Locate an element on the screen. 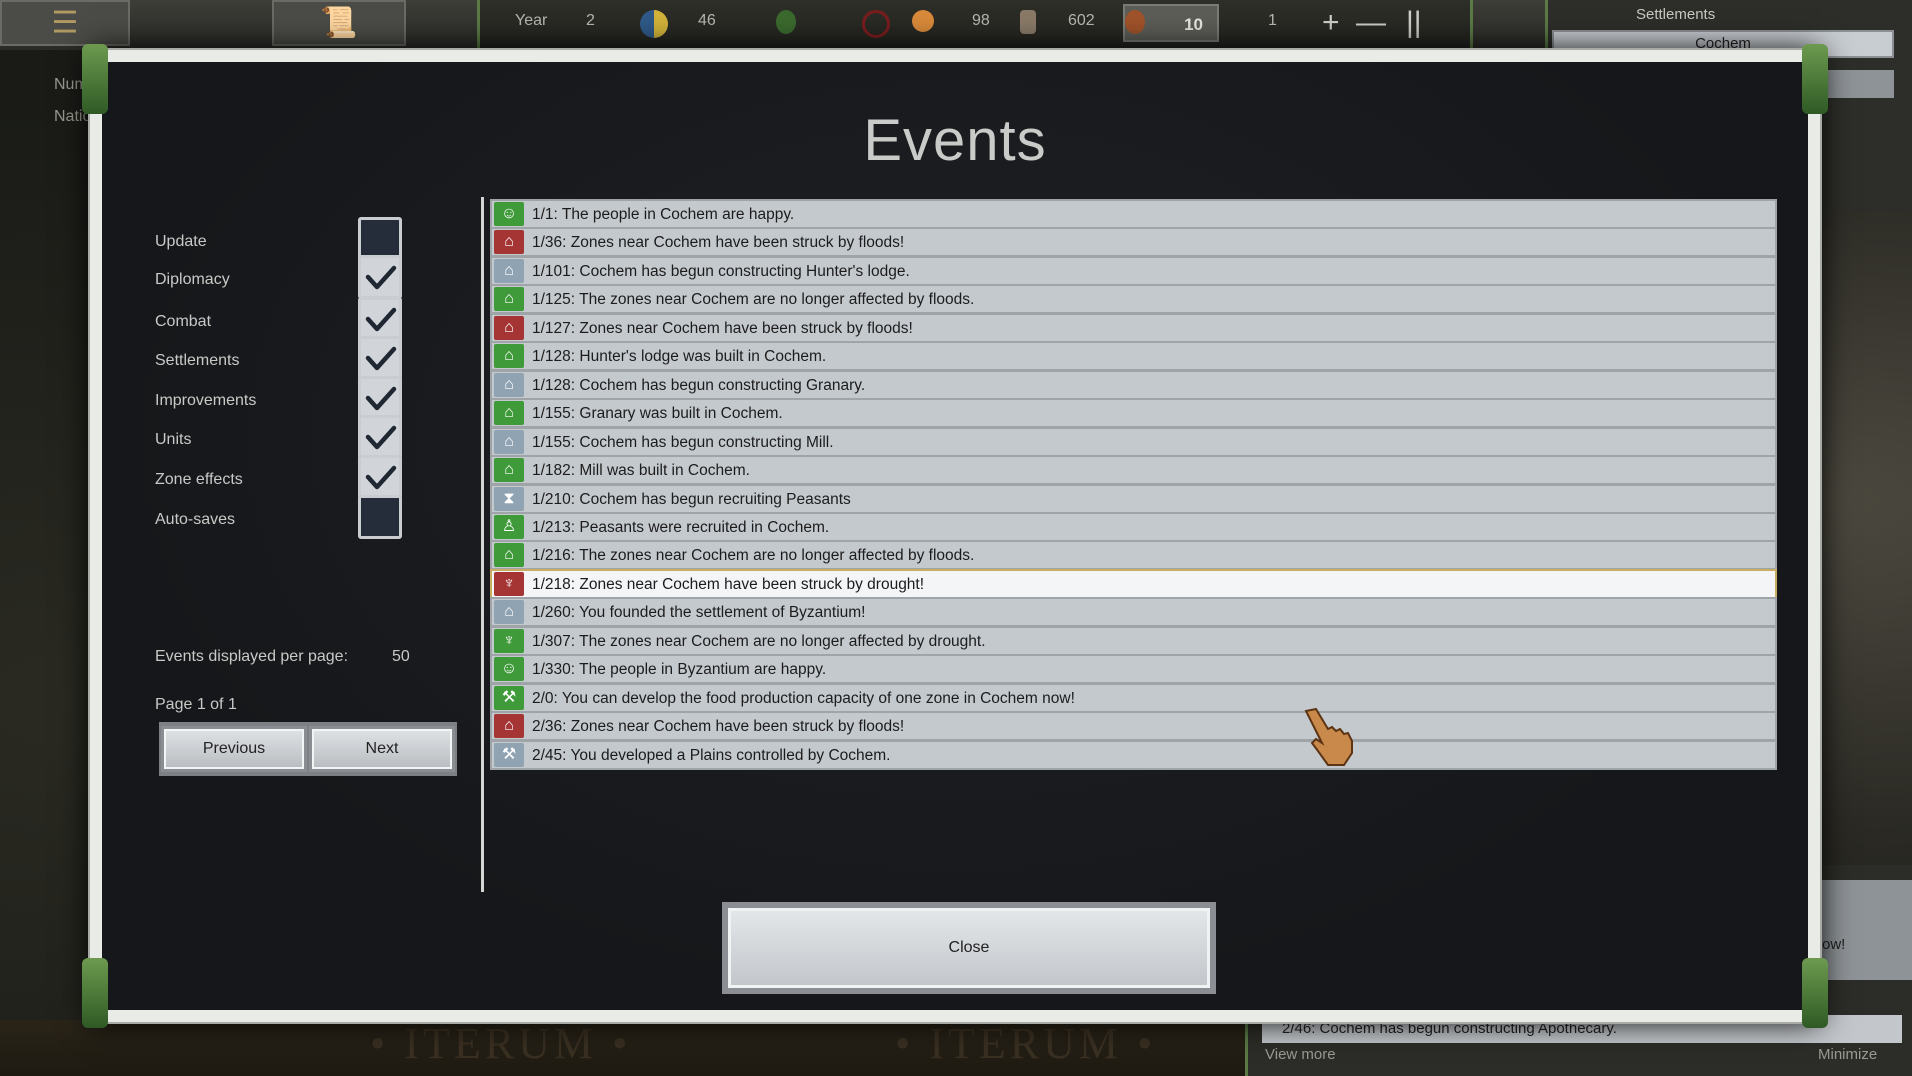 This screenshot has width=1912, height=1076. filter-label: Zone effects is located at coordinates (199, 479).